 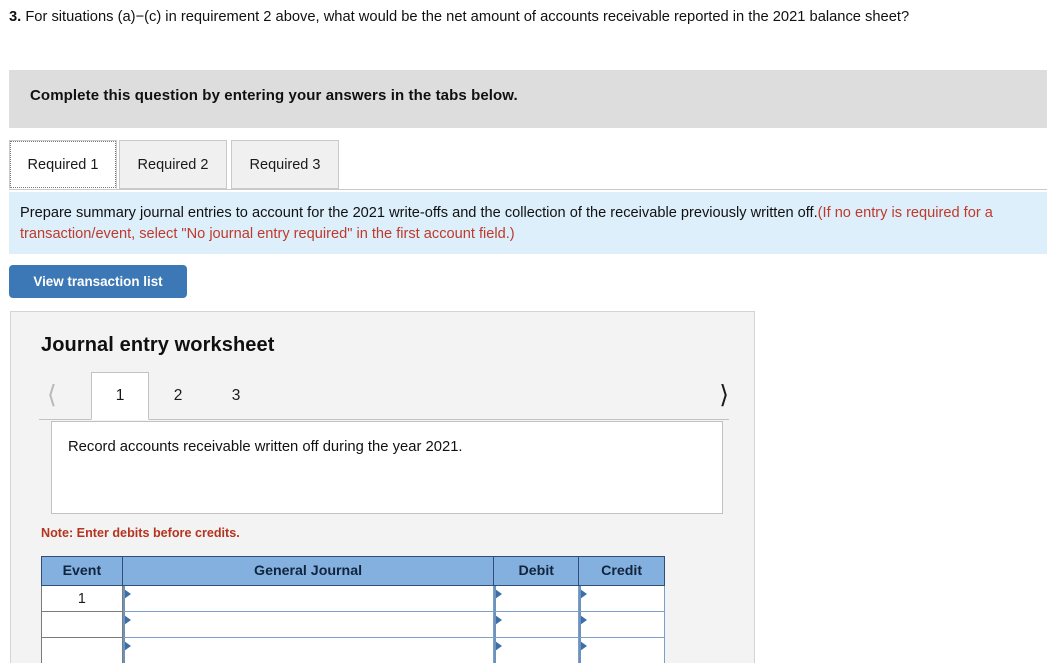 What do you see at coordinates (308, 571) in the screenshot?
I see `column-header-general-journal: General Journal` at bounding box center [308, 571].